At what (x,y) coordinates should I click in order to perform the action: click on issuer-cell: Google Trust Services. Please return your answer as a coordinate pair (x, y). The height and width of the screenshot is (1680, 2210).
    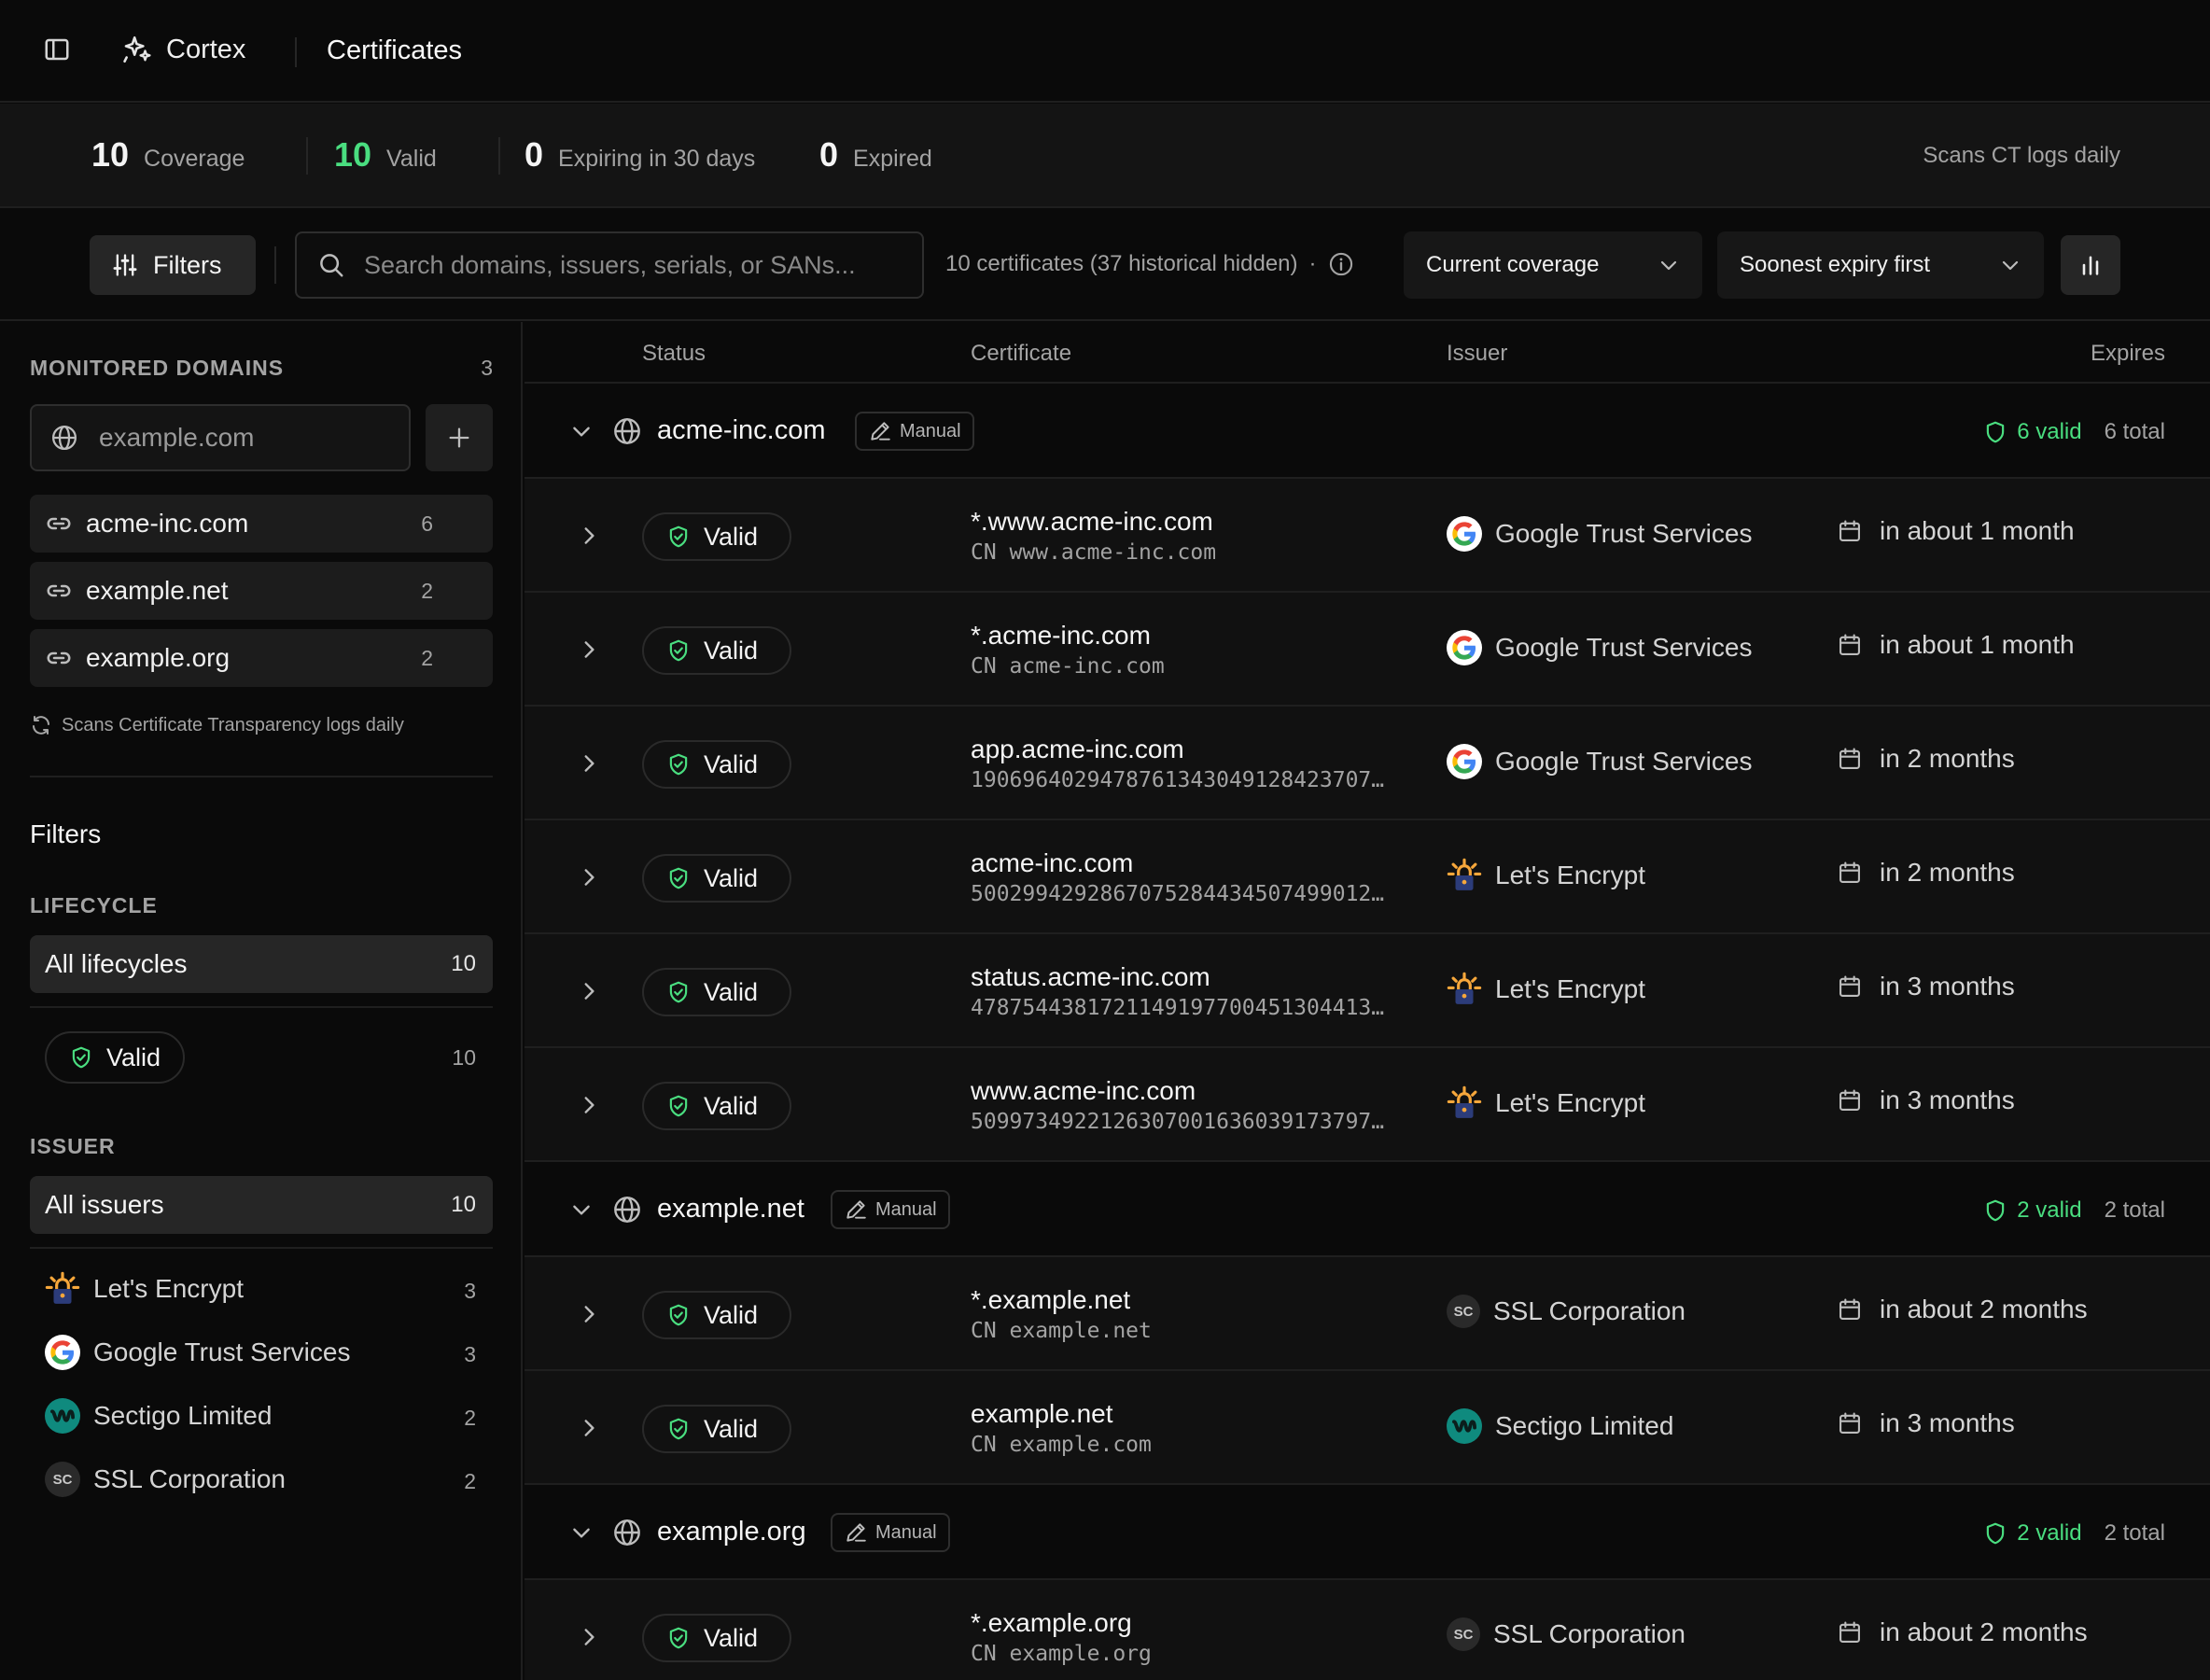
    Looking at the image, I should click on (1599, 647).